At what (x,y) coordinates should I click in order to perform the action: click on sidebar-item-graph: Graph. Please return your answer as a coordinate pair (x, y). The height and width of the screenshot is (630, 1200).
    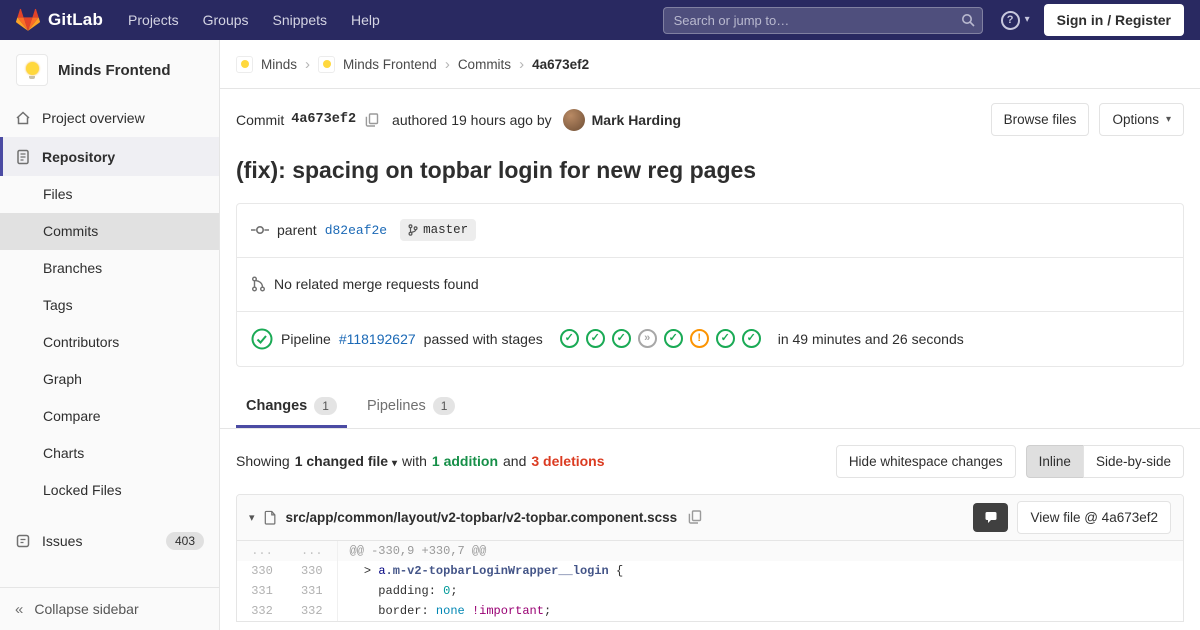
    Looking at the image, I should click on (109, 379).